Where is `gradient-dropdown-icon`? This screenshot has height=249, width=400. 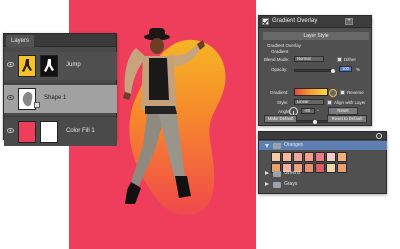 gradient-dropdown-icon is located at coordinates (333, 93).